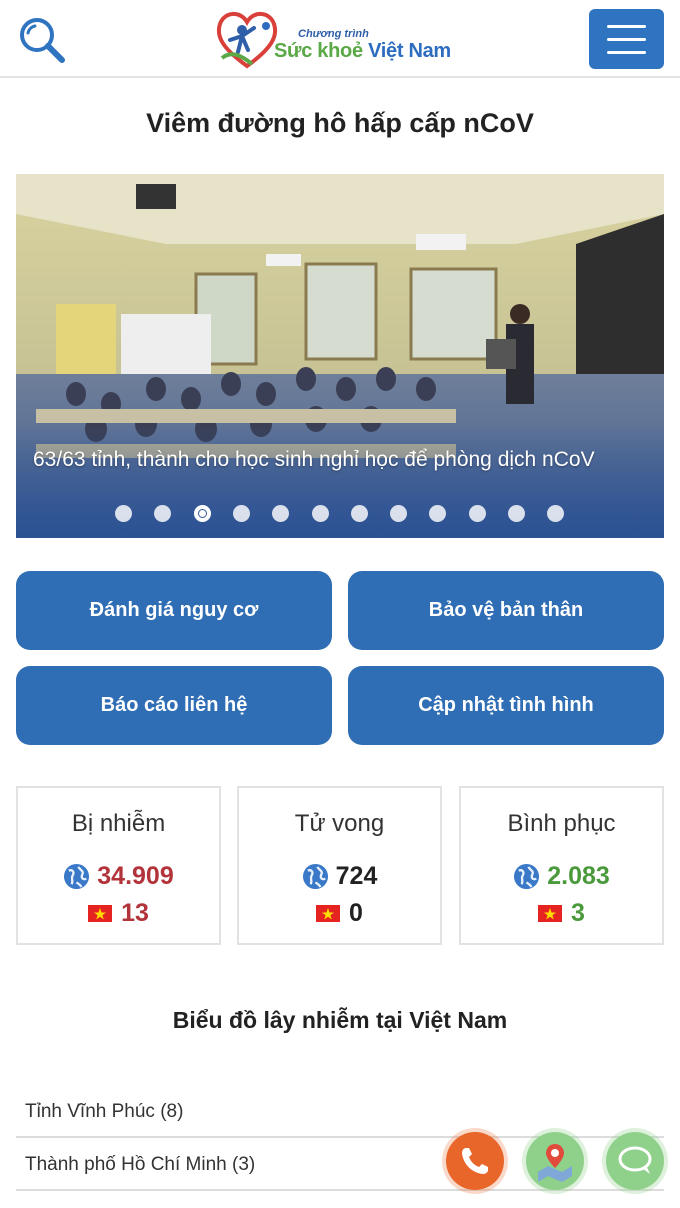 The height and width of the screenshot is (1208, 680). I want to click on phone-icon, so click(475, 1161).